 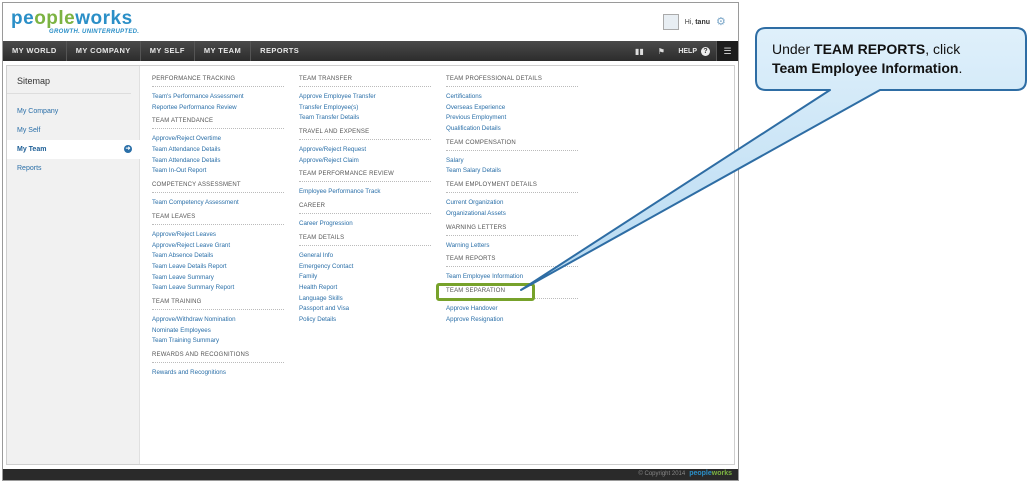 I want to click on app-footer: © Copyright 2014 peopleworks, so click(x=370, y=474).